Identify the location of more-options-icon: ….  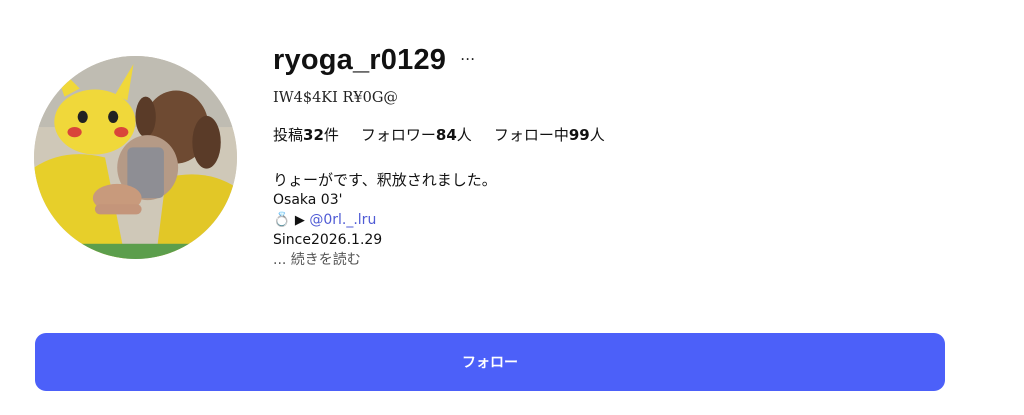
(468, 55).